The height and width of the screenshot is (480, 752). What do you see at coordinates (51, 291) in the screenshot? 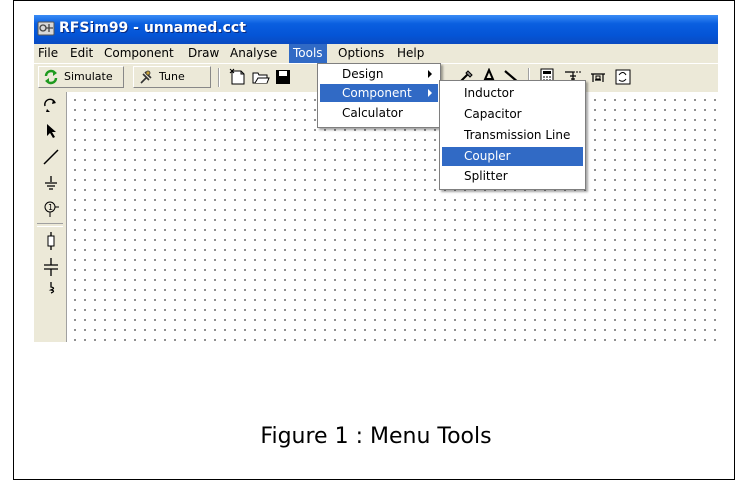
I see `inductor-icon` at bounding box center [51, 291].